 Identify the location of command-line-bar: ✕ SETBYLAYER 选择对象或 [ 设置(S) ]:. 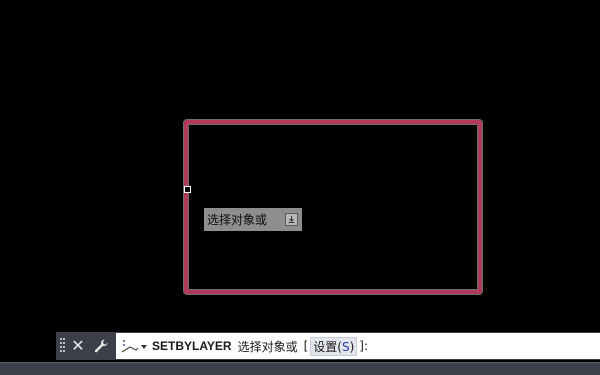
(328, 346).